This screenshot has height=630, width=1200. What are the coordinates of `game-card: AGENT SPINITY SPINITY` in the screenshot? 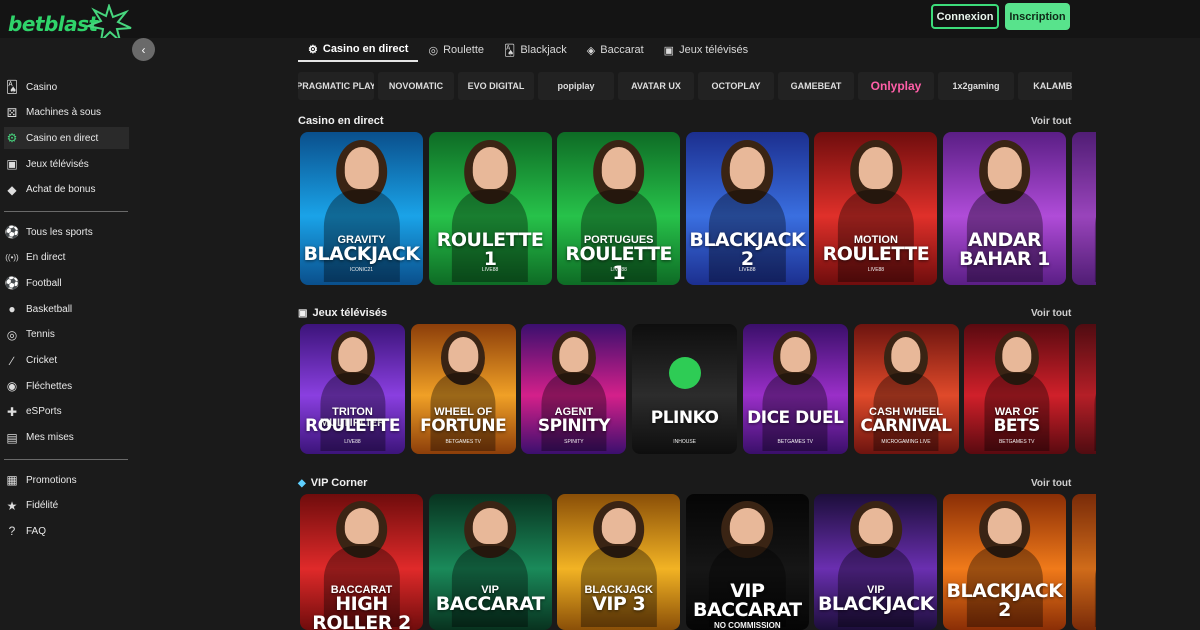 It's located at (574, 389).